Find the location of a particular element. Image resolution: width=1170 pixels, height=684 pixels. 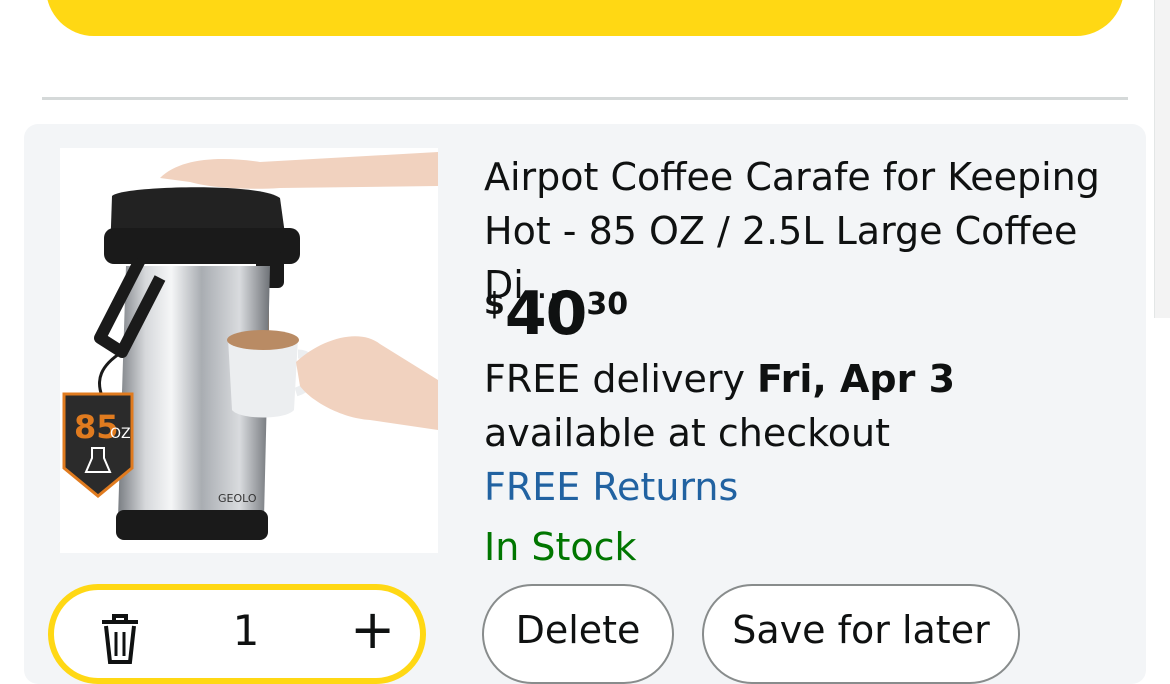

proceed-to-checkout-button is located at coordinates (585, 18).